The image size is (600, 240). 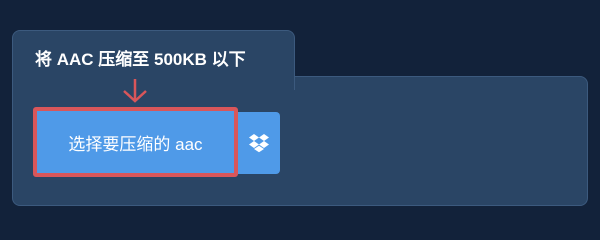 I want to click on tab-panel-joint, so click(x=153, y=77).